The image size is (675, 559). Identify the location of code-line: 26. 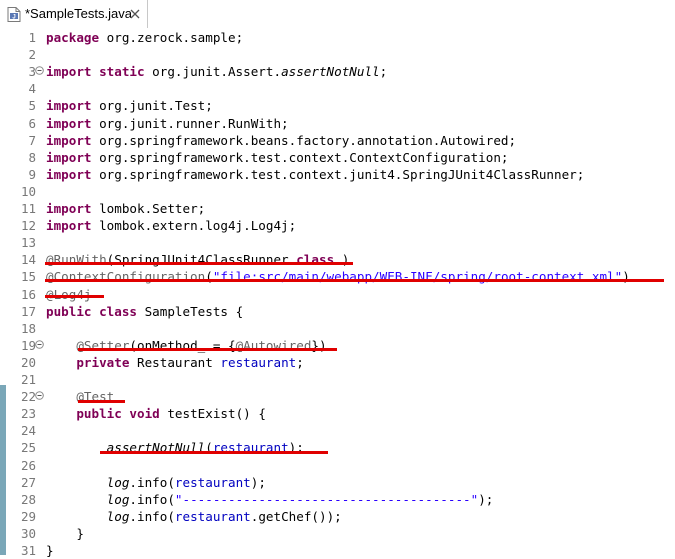
(337, 465).